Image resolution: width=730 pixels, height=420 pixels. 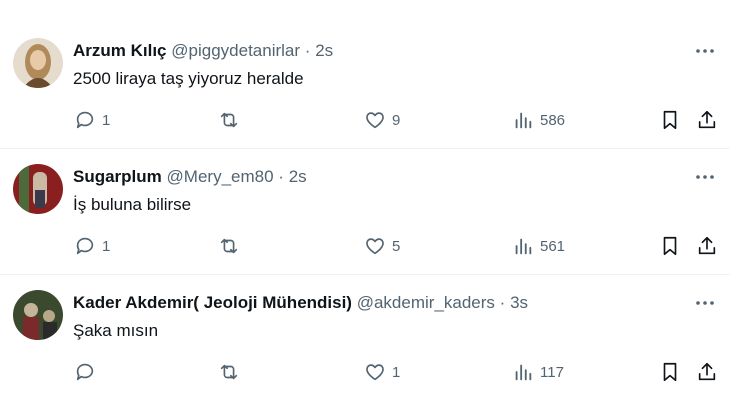 I want to click on tweet-text: 2500 liraya taş yiyoruz heralde, so click(x=188, y=78).